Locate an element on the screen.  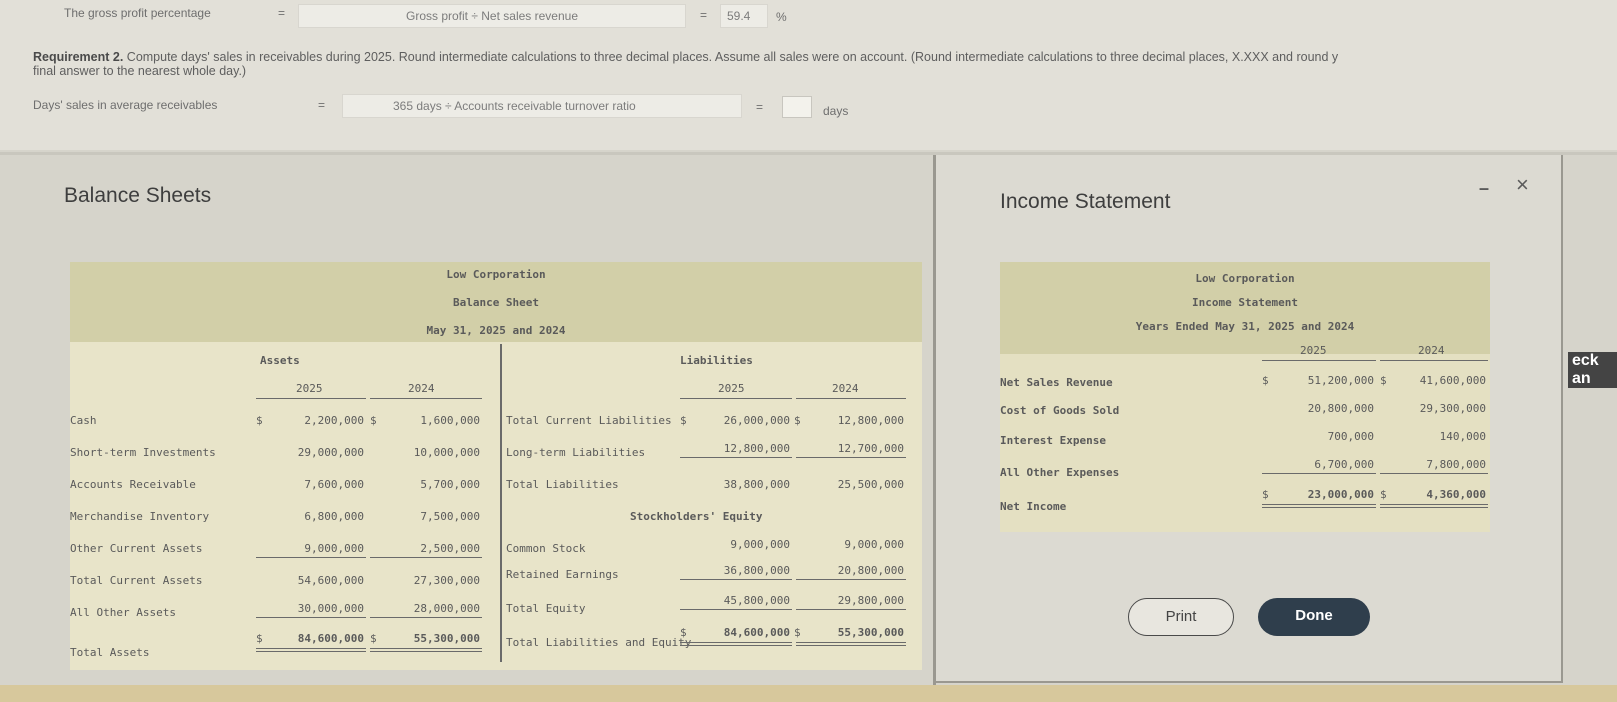
income-label: Cost of Goods Sold is located at coordinates (1060, 410).